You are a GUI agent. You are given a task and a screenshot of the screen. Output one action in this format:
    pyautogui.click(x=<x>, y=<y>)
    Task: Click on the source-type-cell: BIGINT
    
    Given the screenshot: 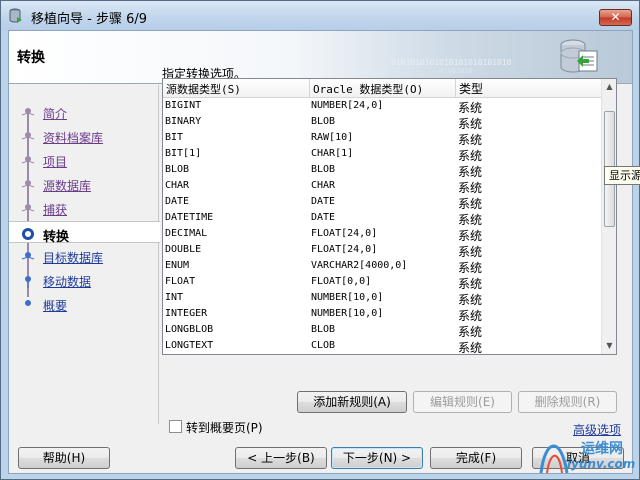 What is the action you would take?
    pyautogui.click(x=183, y=105)
    